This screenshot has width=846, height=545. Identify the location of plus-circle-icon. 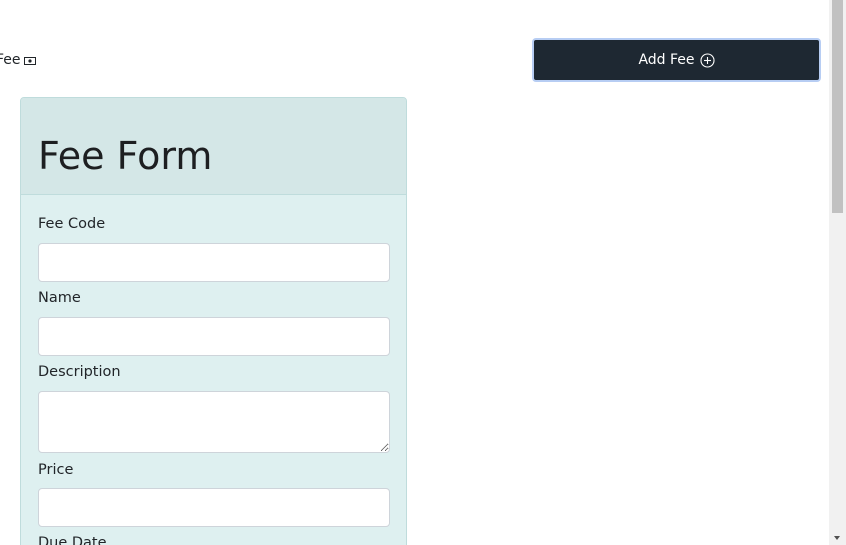
(707, 60).